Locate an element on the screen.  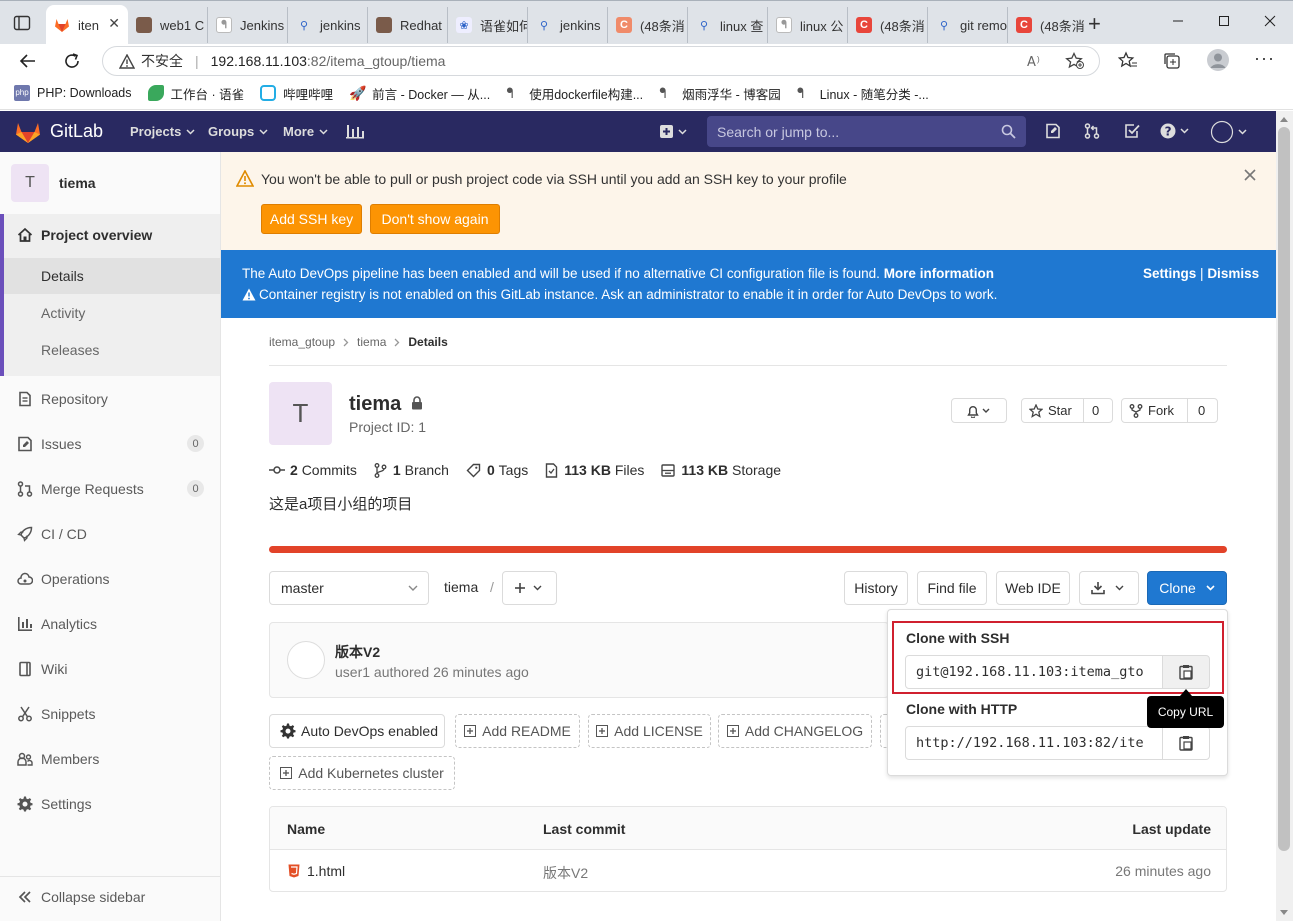
dismiss-link: Dismiss is located at coordinates (1233, 273).